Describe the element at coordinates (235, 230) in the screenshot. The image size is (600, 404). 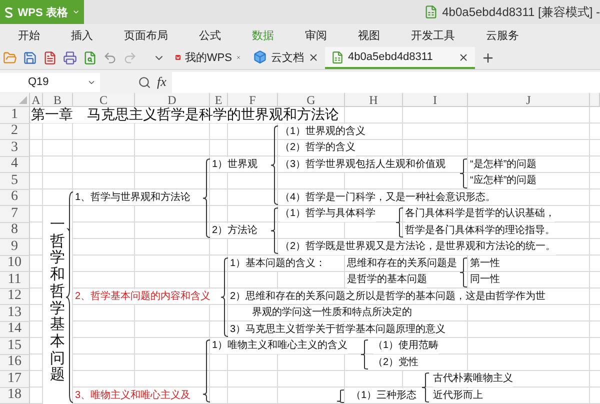
I see `cell-text: 2）方法论` at that location.